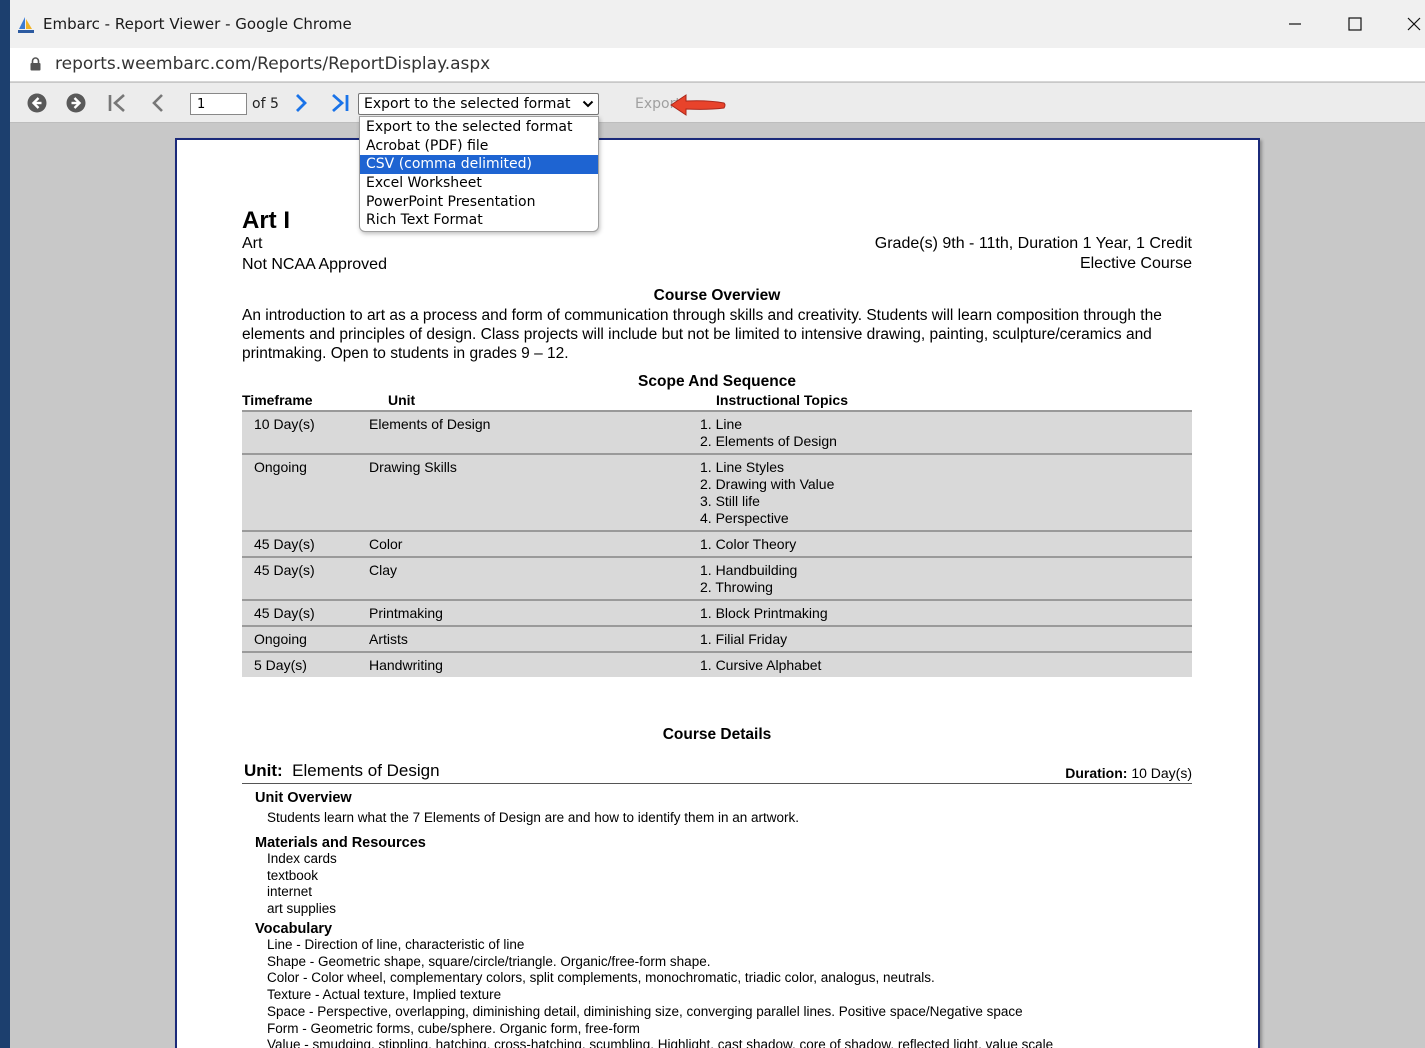 The image size is (1425, 1048). I want to click on dropdown-option-highlighted: CSV (comma delimited), so click(479, 165).